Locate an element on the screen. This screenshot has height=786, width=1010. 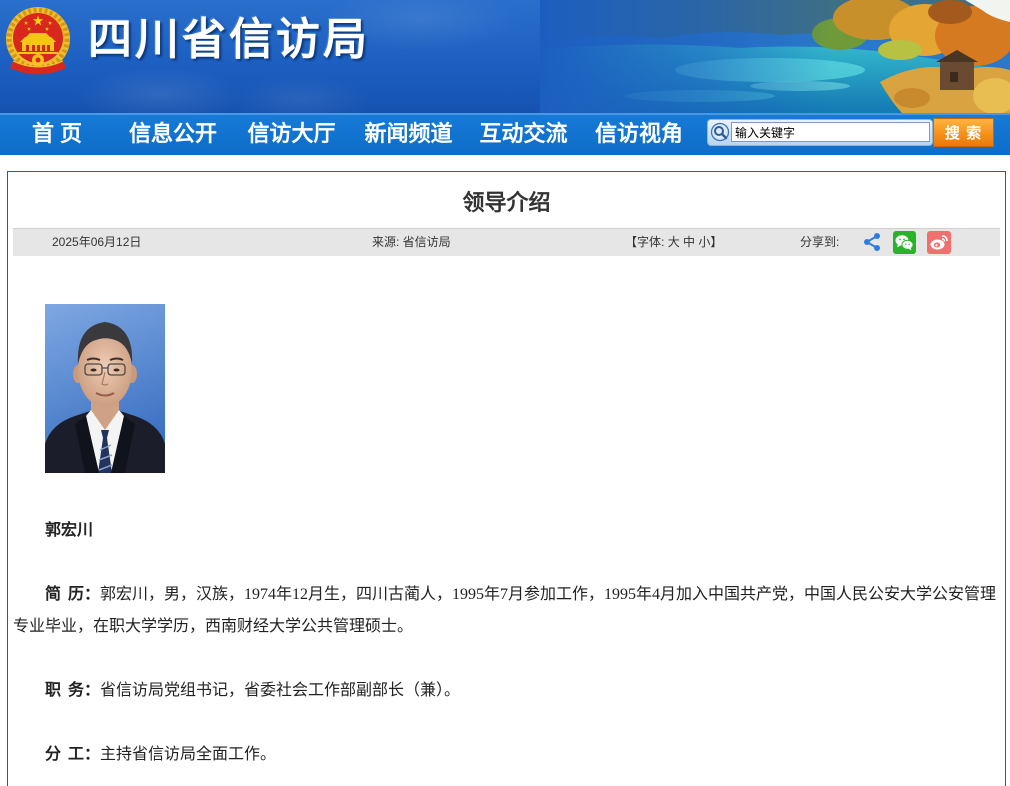
section-label: 职 务： is located at coordinates (73, 690).